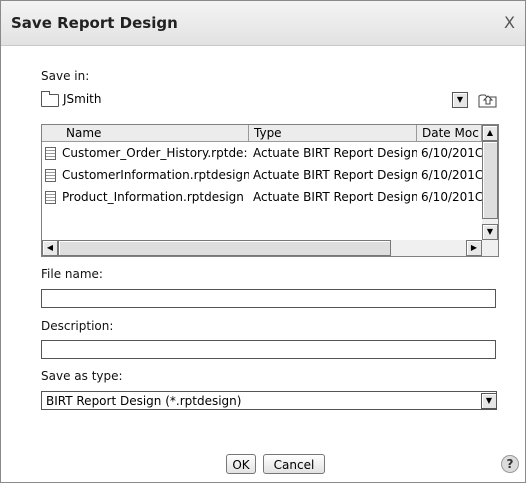 Image resolution: width=526 pixels, height=483 pixels. Describe the element at coordinates (474, 248) in the screenshot. I see `scroll-right-icon: ▶` at that location.